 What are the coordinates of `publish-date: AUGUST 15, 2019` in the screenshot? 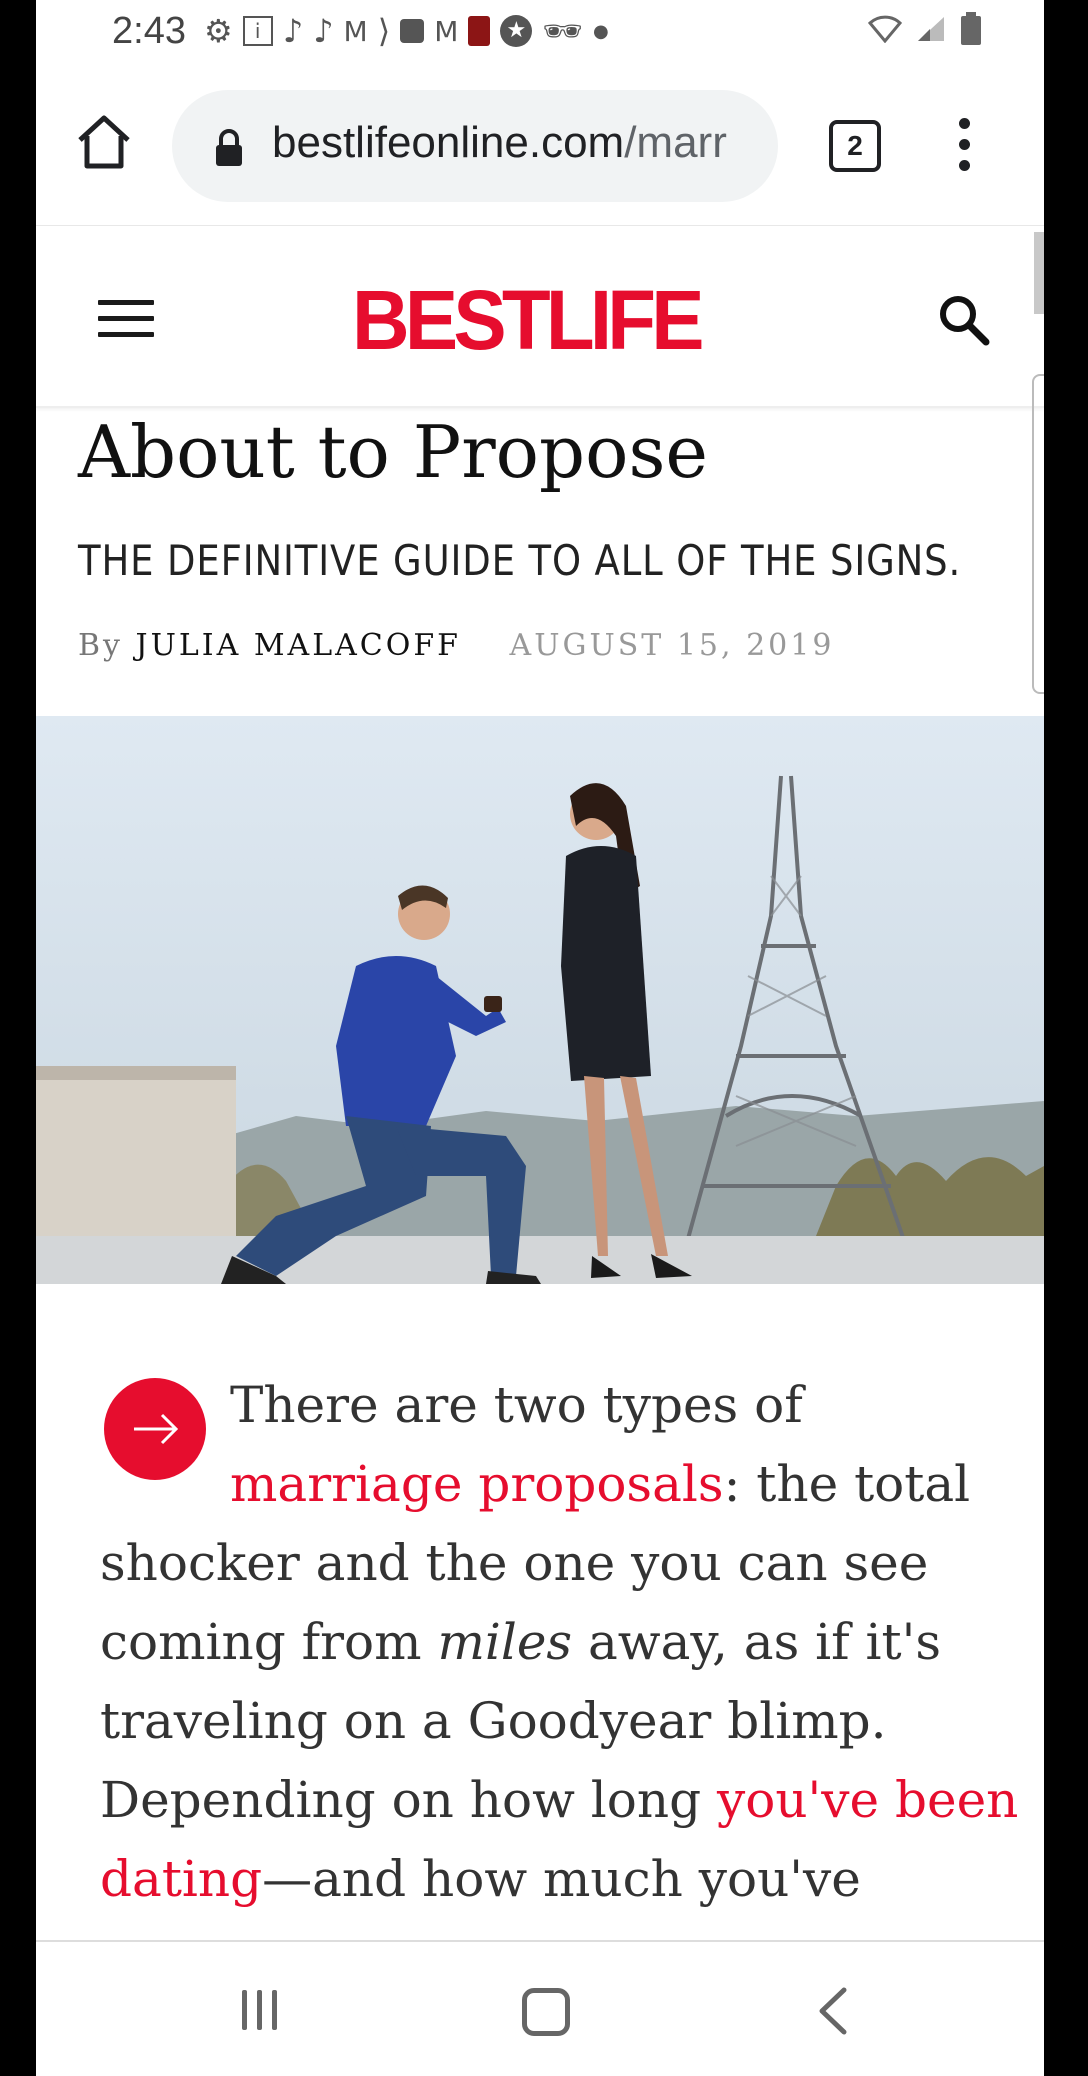 It's located at (672, 645).